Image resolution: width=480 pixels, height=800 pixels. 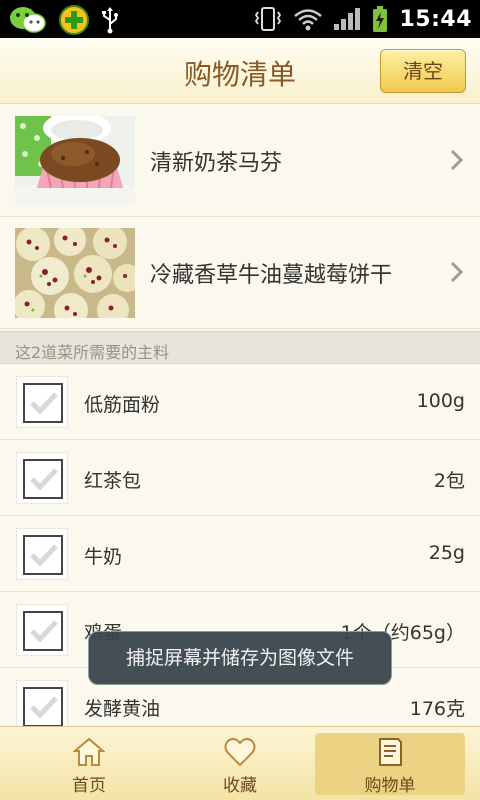 I want to click on ingredients-section-header: 这2道菜所需要的主料, so click(x=240, y=347).